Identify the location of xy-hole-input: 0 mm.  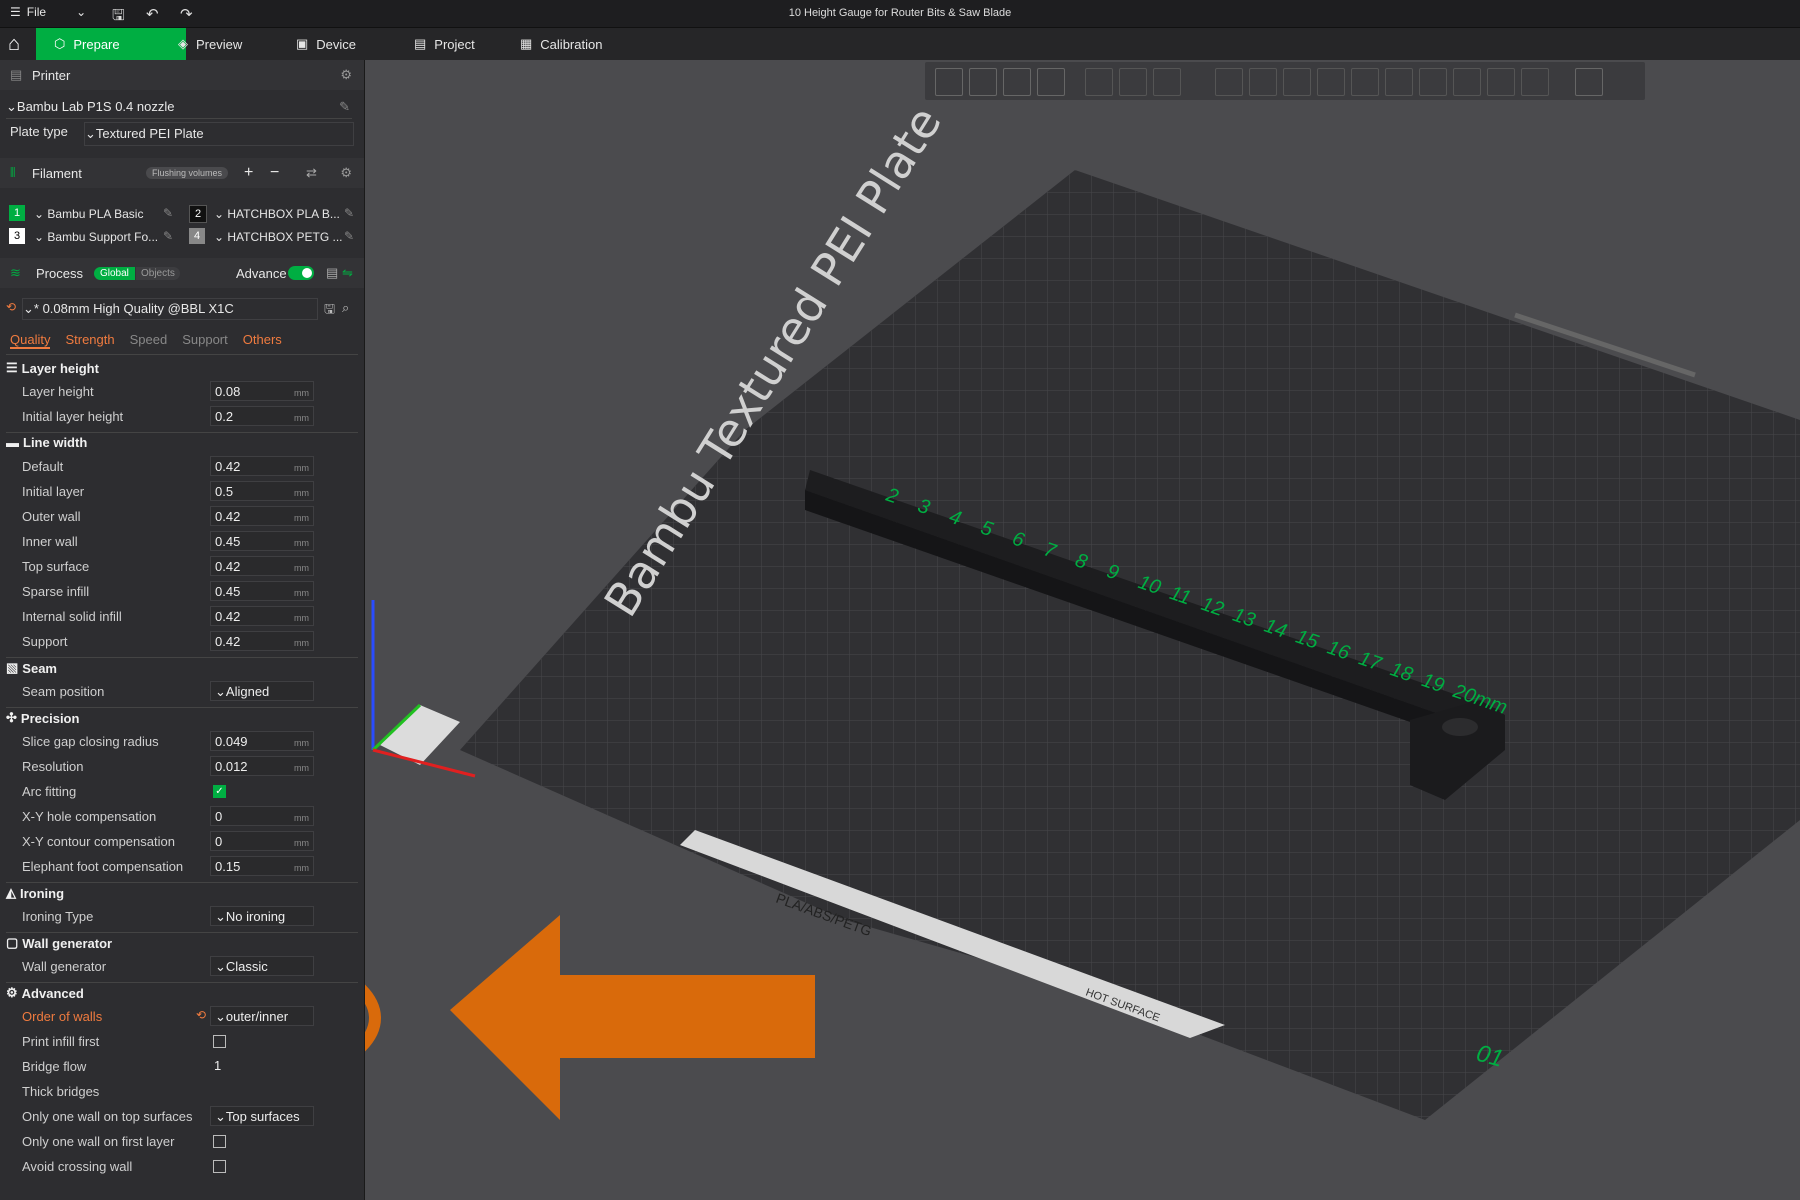
(262, 816).